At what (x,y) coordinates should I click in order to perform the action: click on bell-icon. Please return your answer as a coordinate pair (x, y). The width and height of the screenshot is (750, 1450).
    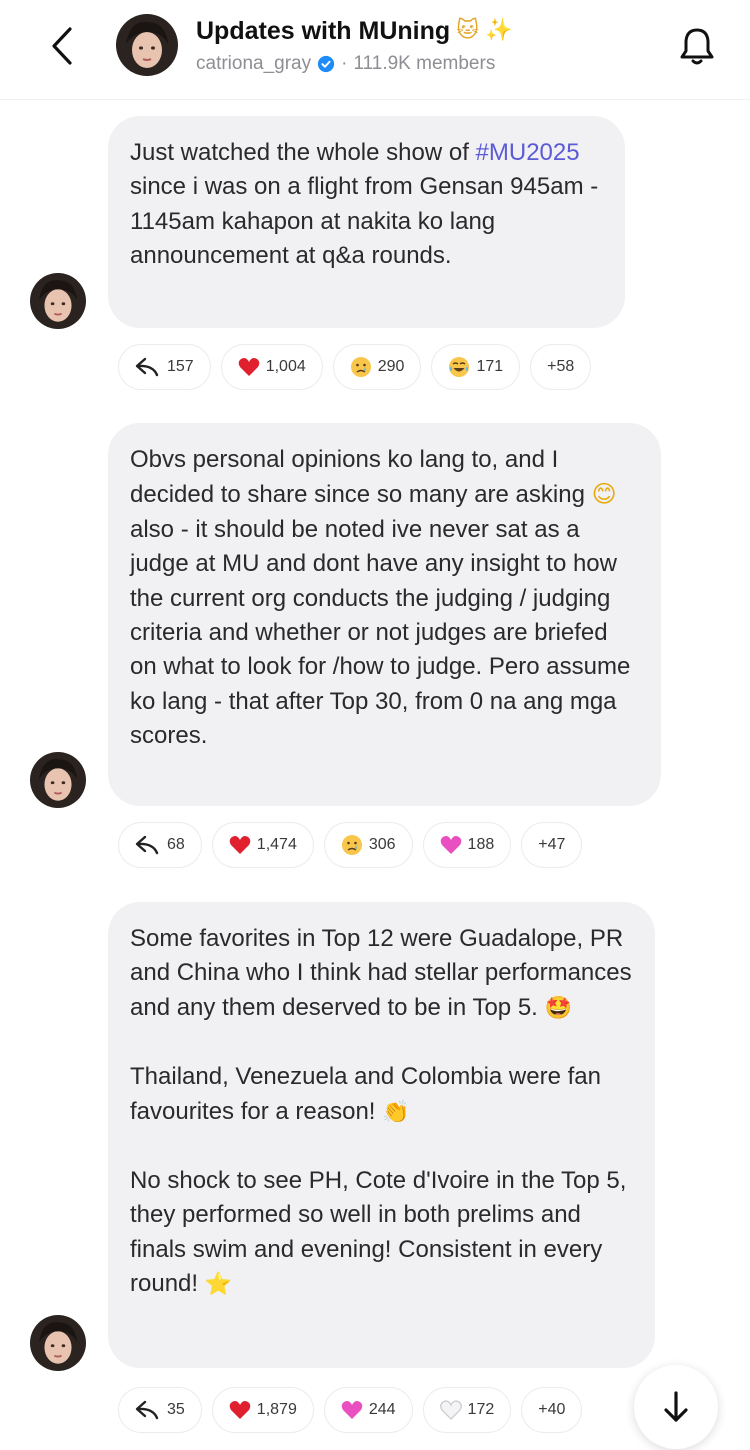
    Looking at the image, I should click on (697, 46).